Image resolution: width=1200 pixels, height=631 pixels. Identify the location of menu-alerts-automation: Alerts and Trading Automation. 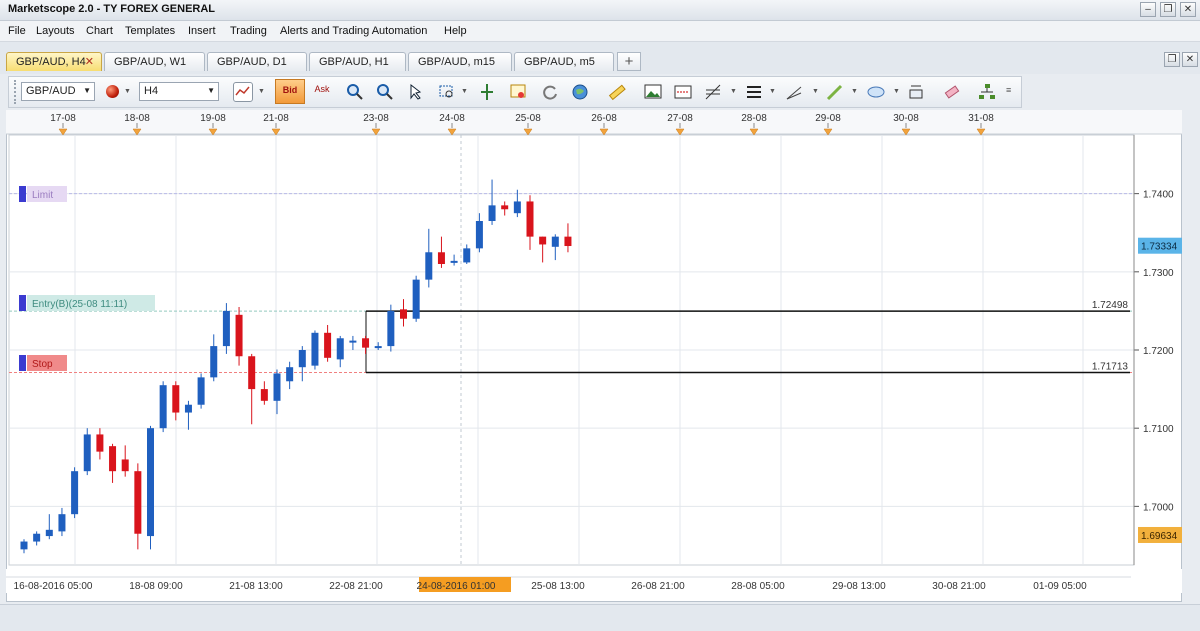
(353, 31).